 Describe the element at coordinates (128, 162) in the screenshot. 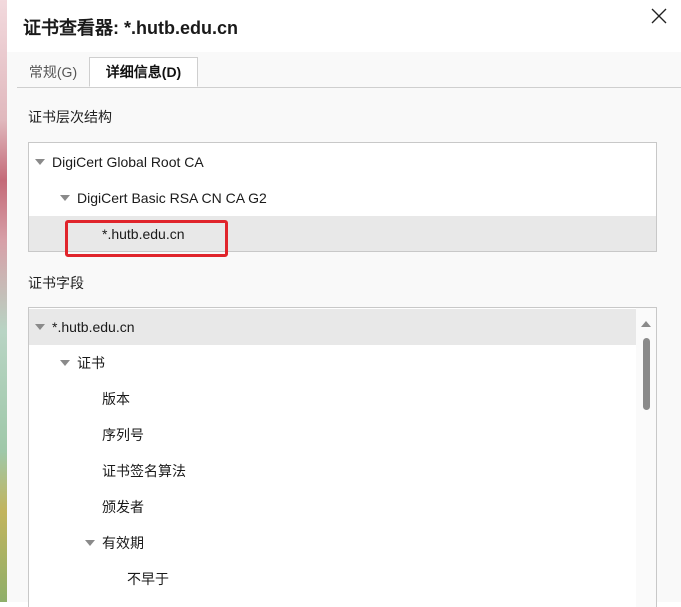

I see `tree-item-label: DigiCert Global Root CA` at that location.